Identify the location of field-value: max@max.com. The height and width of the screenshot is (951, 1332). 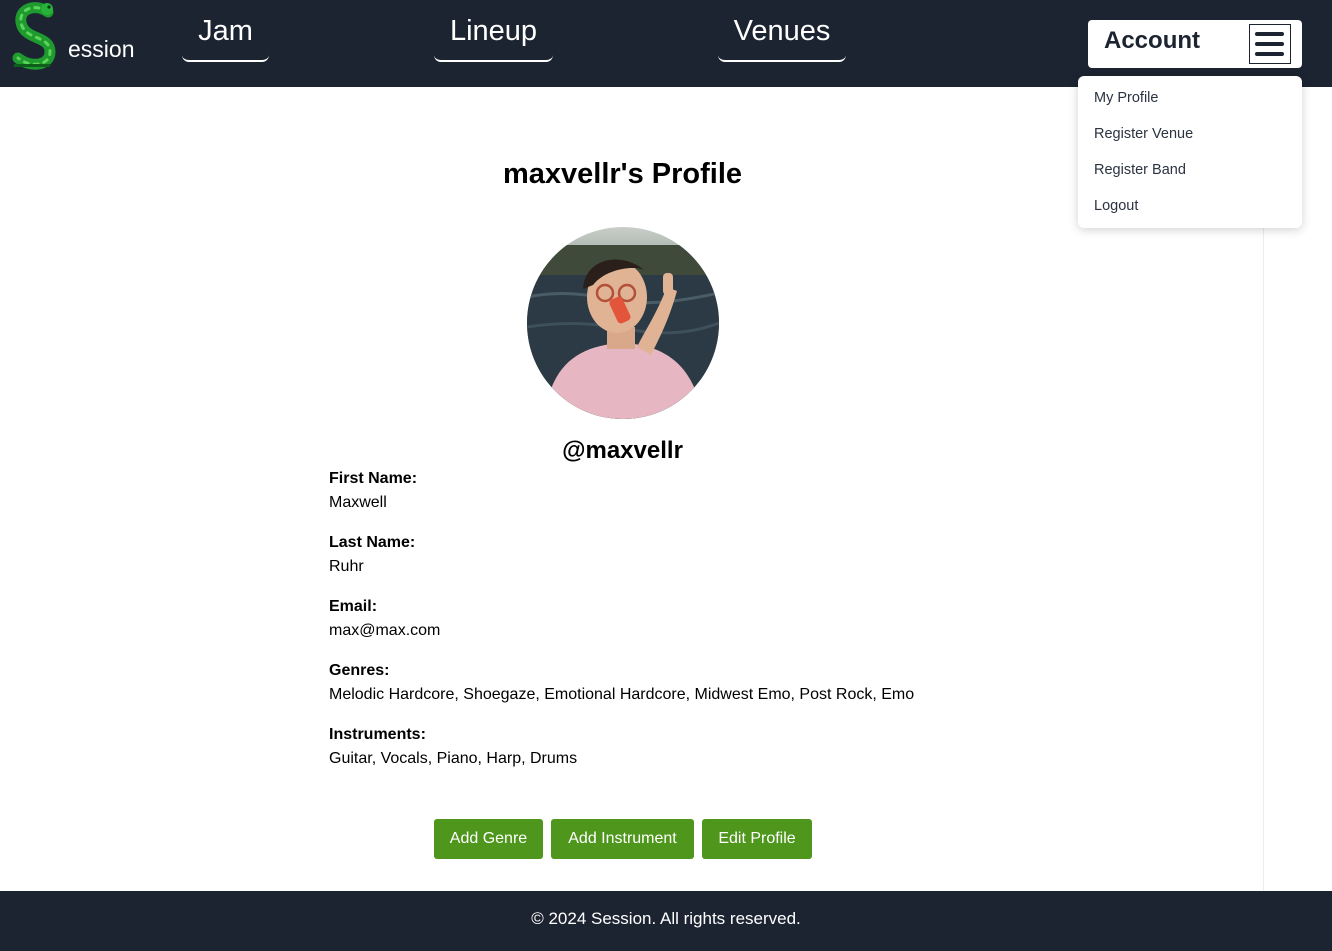
(385, 630).